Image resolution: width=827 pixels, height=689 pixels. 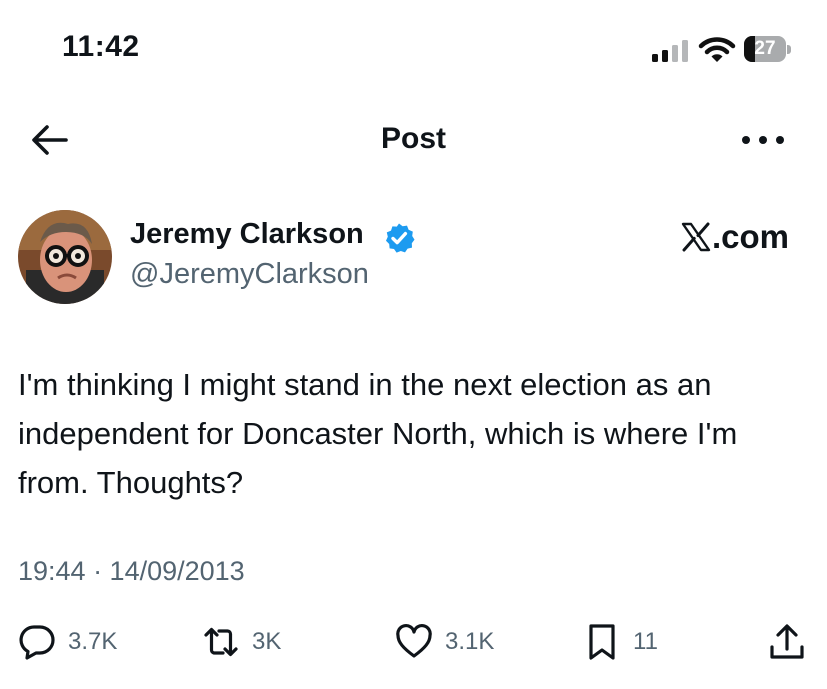 What do you see at coordinates (400, 238) in the screenshot?
I see `verified-badge-icon` at bounding box center [400, 238].